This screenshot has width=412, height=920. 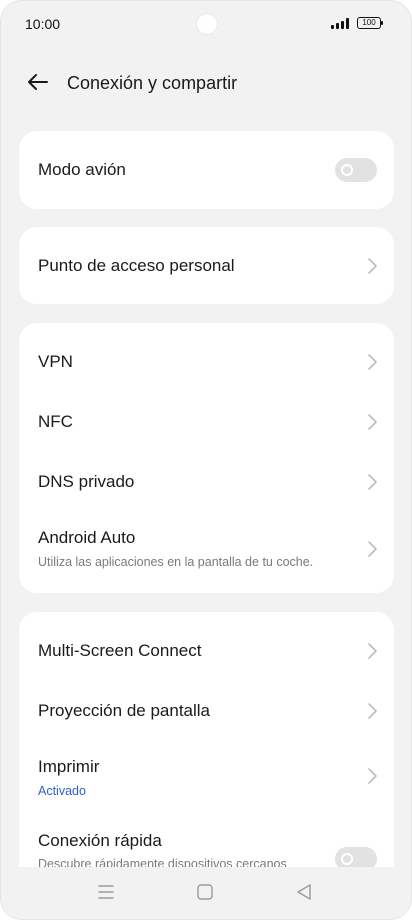 I want to click on signal-icon, so click(x=340, y=23).